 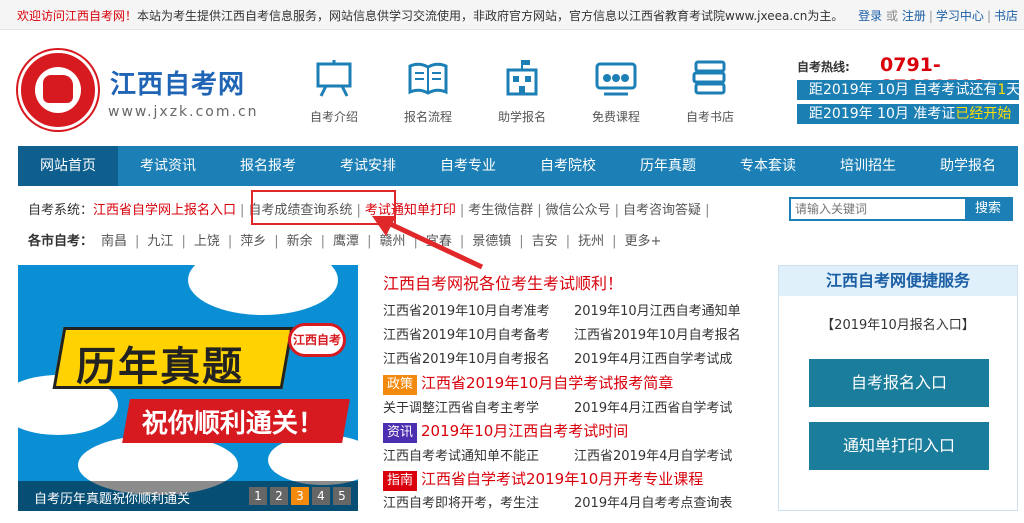 I want to click on register-link: 注册, so click(x=914, y=16).